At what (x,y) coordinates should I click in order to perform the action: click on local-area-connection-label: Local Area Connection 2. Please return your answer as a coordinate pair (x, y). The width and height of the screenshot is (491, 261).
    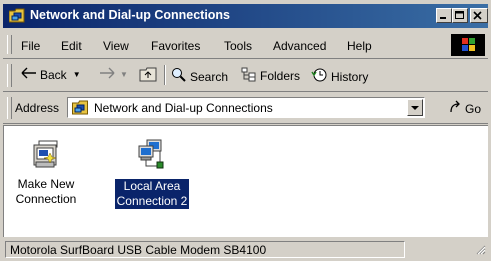
    Looking at the image, I should click on (152, 194).